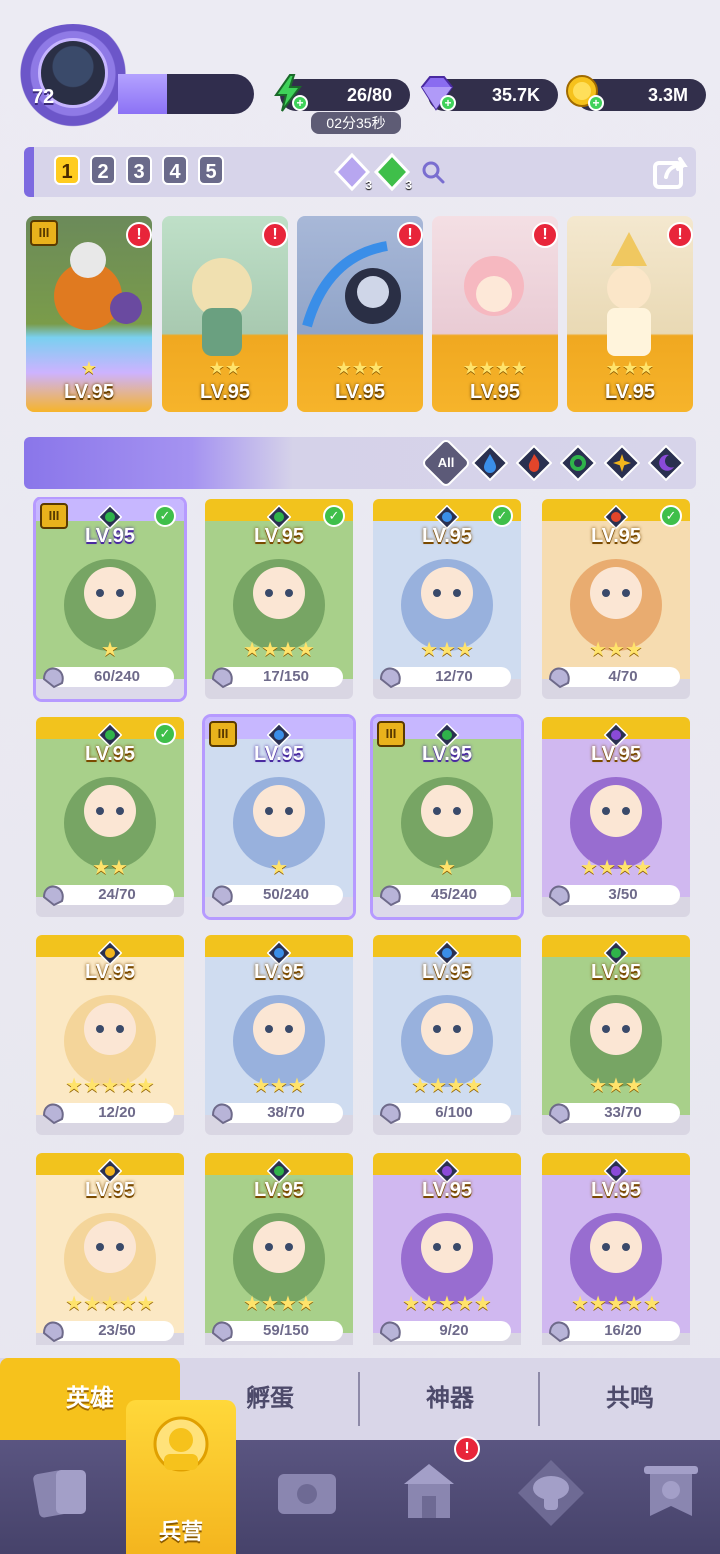 Image resolution: width=720 pixels, height=1554 pixels. What do you see at coordinates (307, 1497) in the screenshot?
I see `nav-map` at bounding box center [307, 1497].